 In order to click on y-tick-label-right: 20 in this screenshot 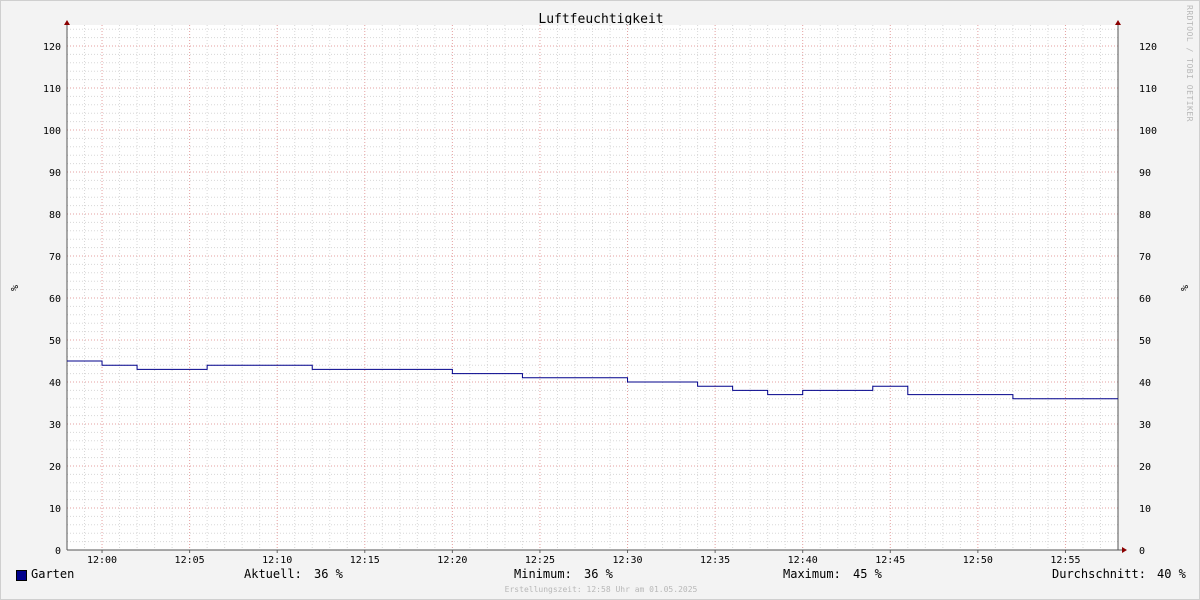, I will do `click(1145, 467)`.